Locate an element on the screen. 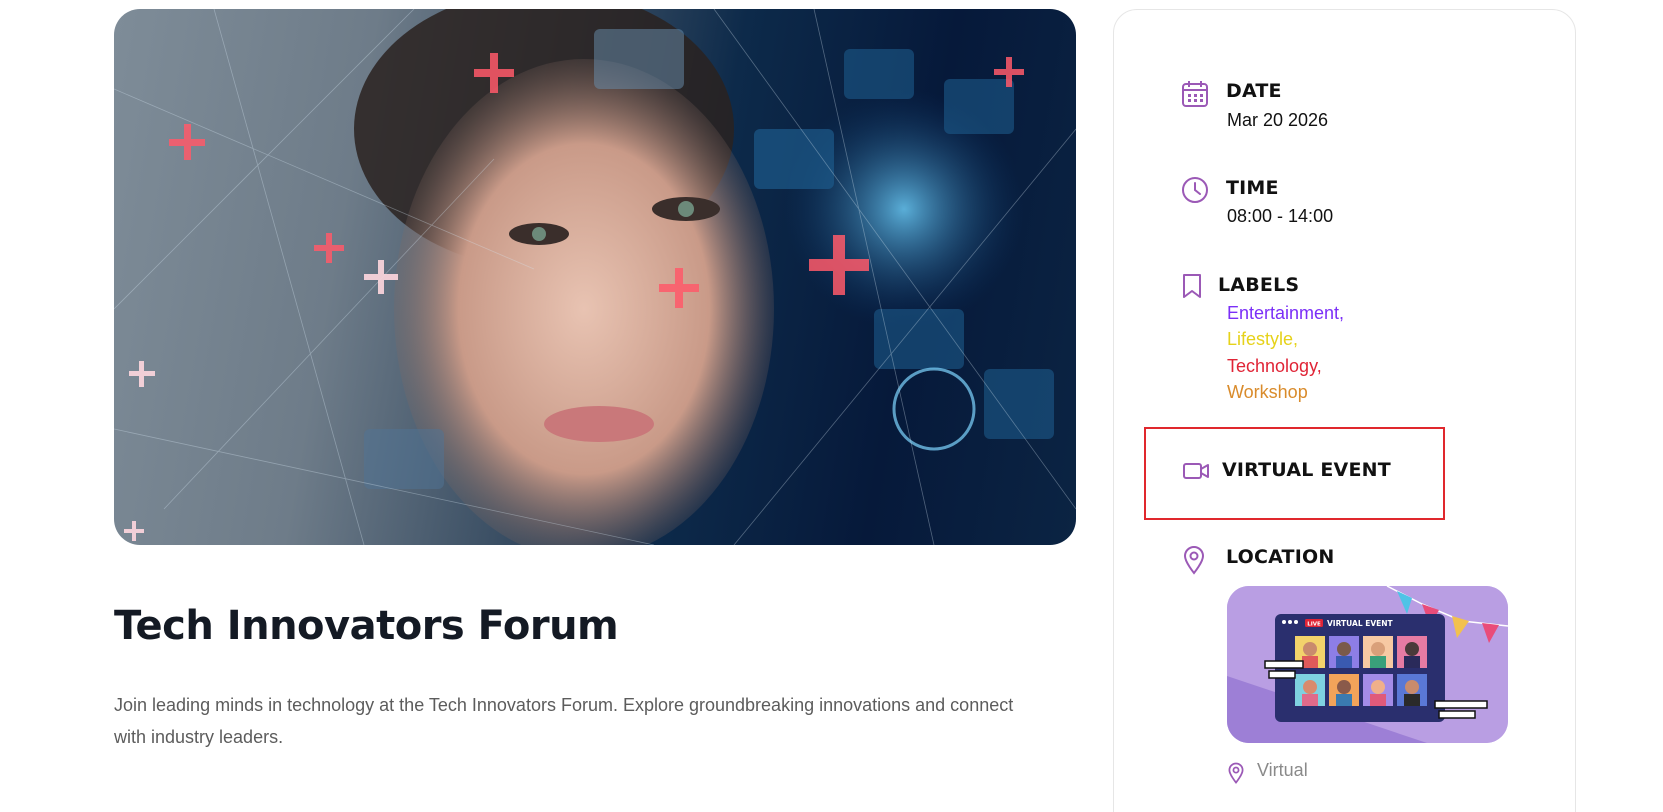 The image size is (1663, 812). location-thumbnail: LIVE VIRTUAL EVENT is located at coordinates (1367, 664).